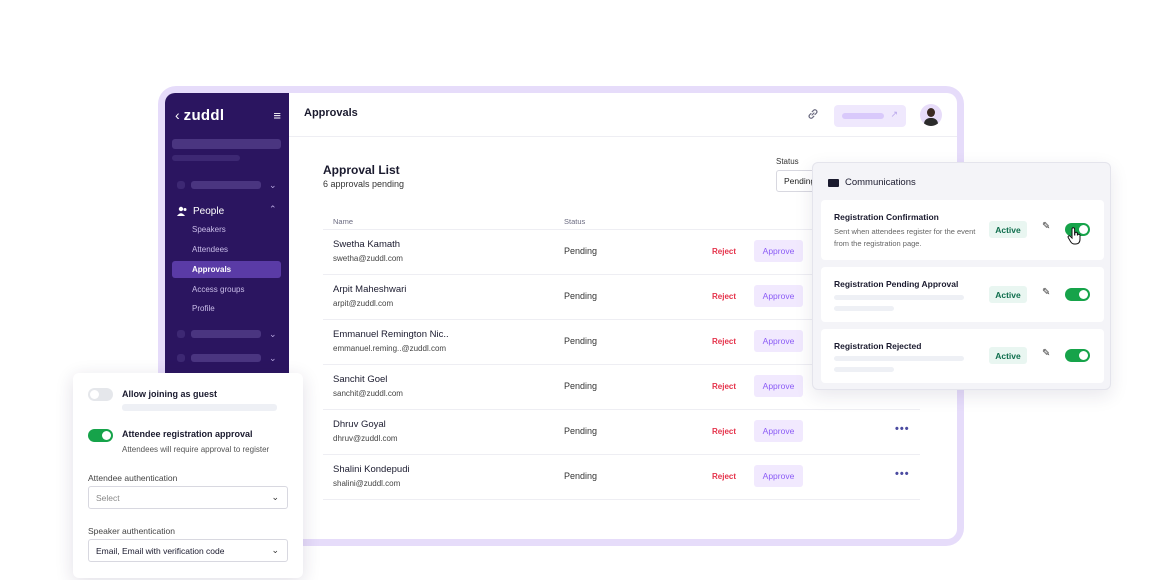  What do you see at coordinates (878, 346) in the screenshot?
I see `card-title: Registration Rejected` at bounding box center [878, 346].